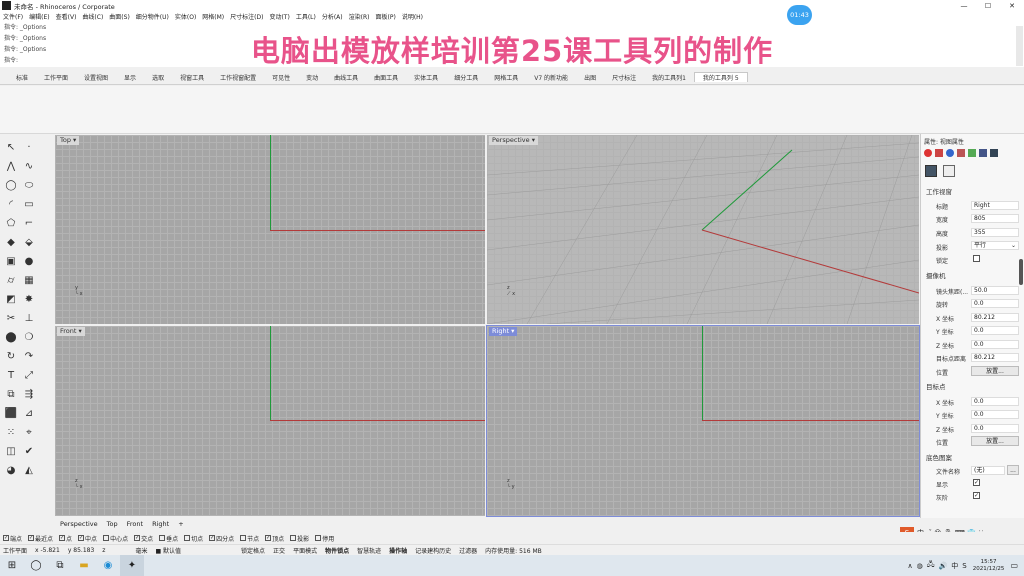  Describe the element at coordinates (96, 77) in the screenshot. I see `tab-set-view: 设置视图` at that location.